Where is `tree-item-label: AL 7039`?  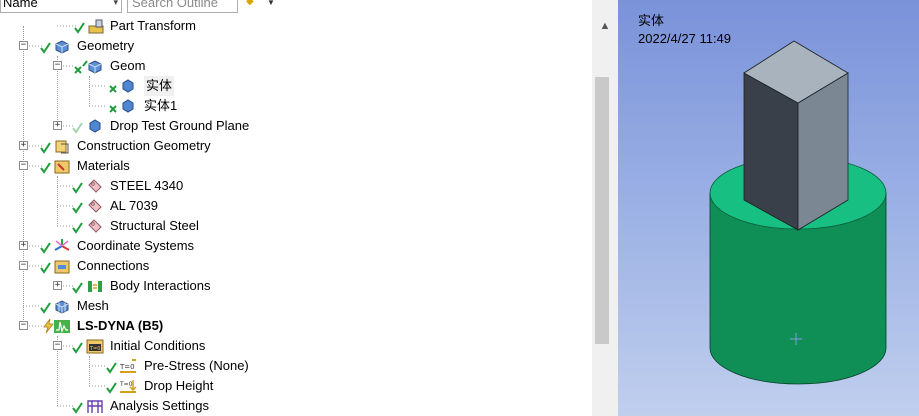 tree-item-label: AL 7039 is located at coordinates (134, 205).